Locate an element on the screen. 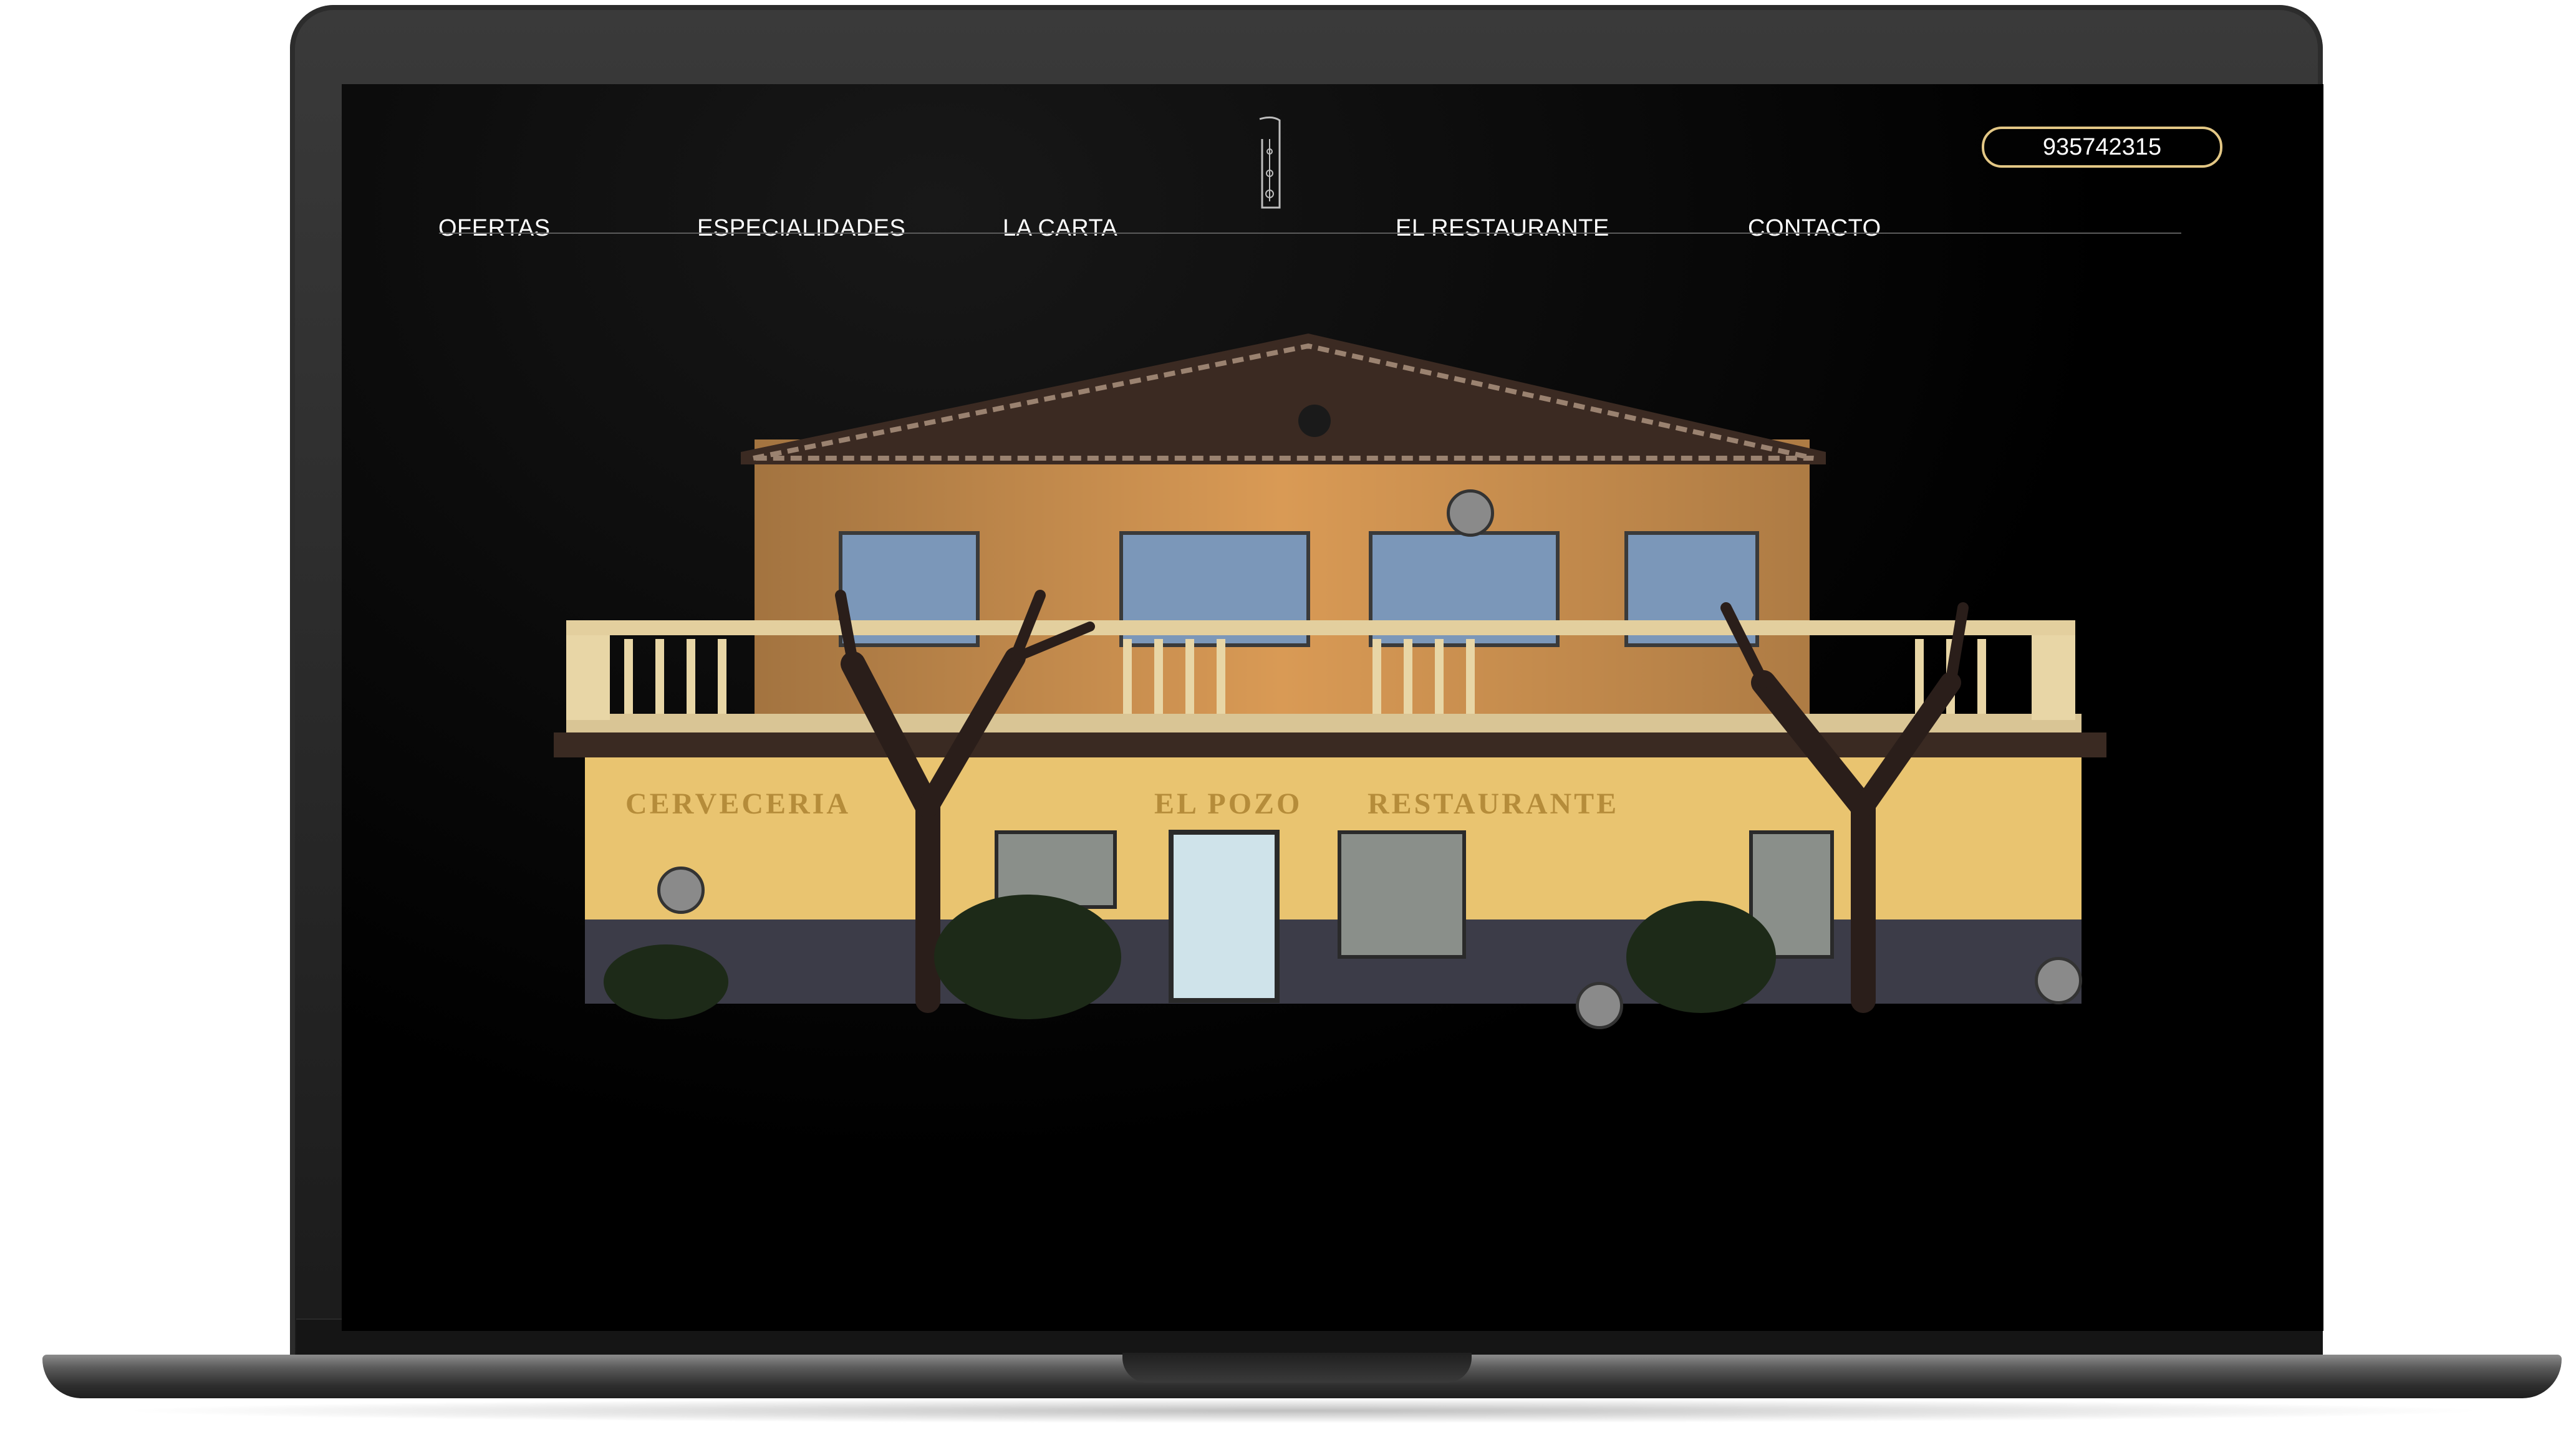 The width and height of the screenshot is (2576, 1455). roof is located at coordinates (1283, 399).